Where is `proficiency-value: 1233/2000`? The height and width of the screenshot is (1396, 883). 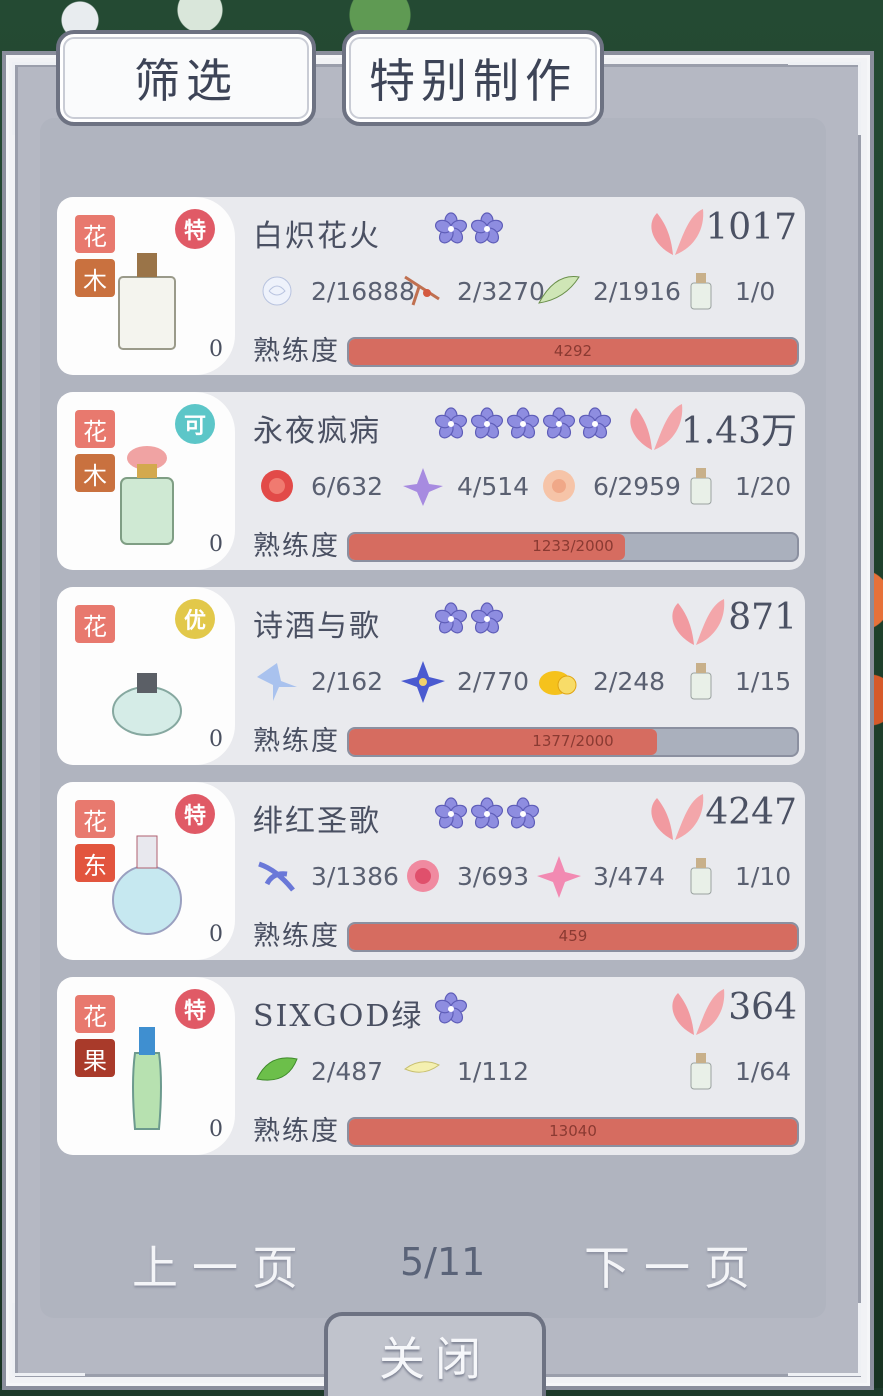 proficiency-value: 1233/2000 is located at coordinates (573, 546).